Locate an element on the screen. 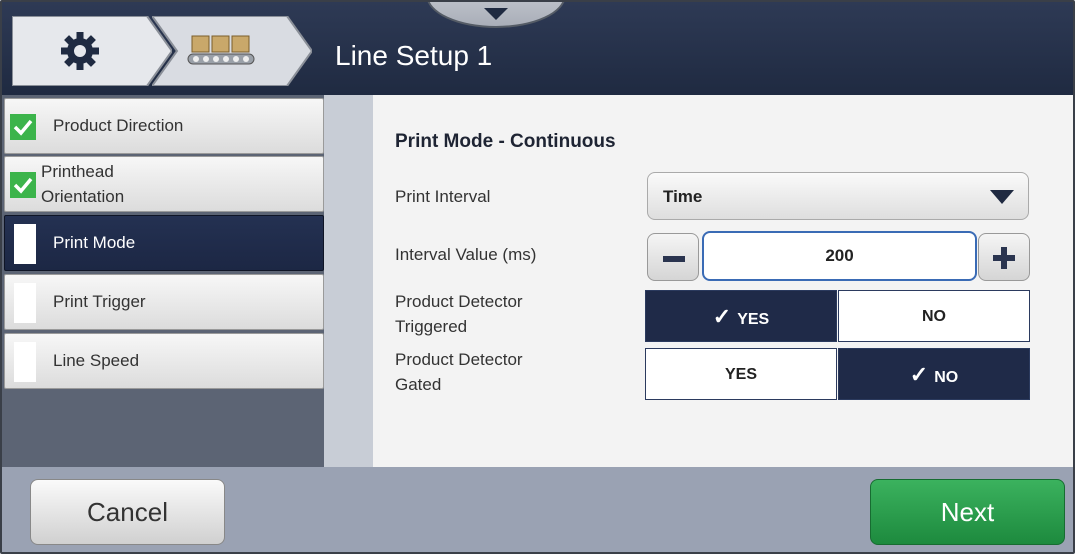  nav-item-label-line2: Orientation is located at coordinates (83, 196).